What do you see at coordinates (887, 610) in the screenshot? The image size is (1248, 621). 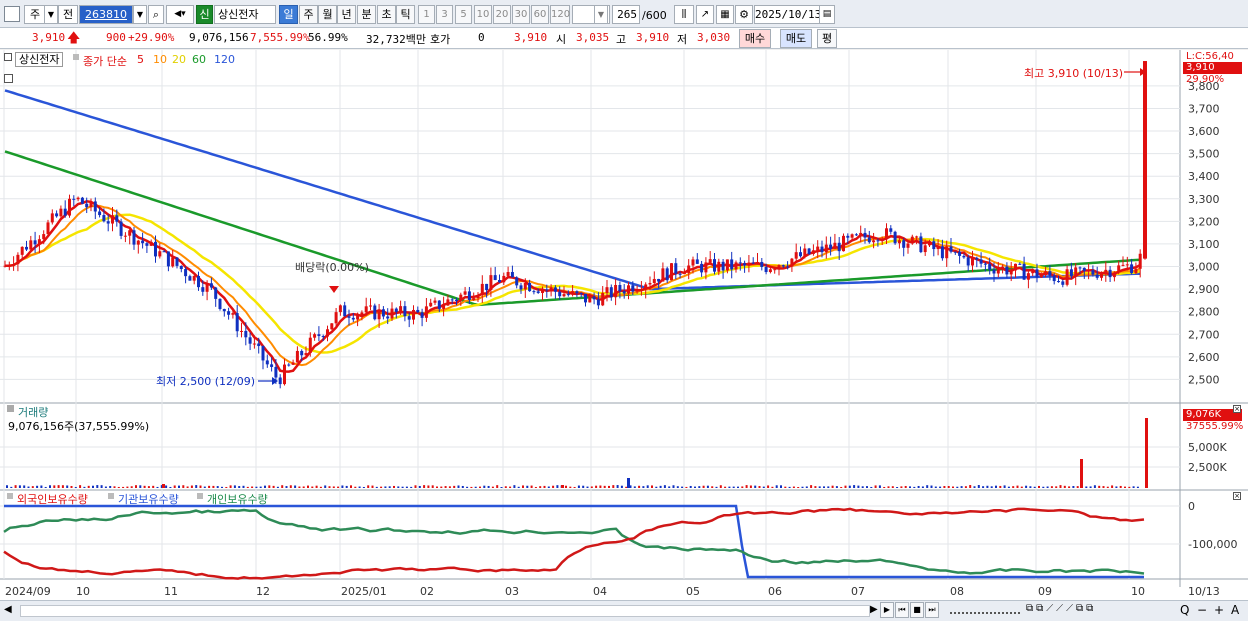 I see `play-button: ▶` at bounding box center [887, 610].